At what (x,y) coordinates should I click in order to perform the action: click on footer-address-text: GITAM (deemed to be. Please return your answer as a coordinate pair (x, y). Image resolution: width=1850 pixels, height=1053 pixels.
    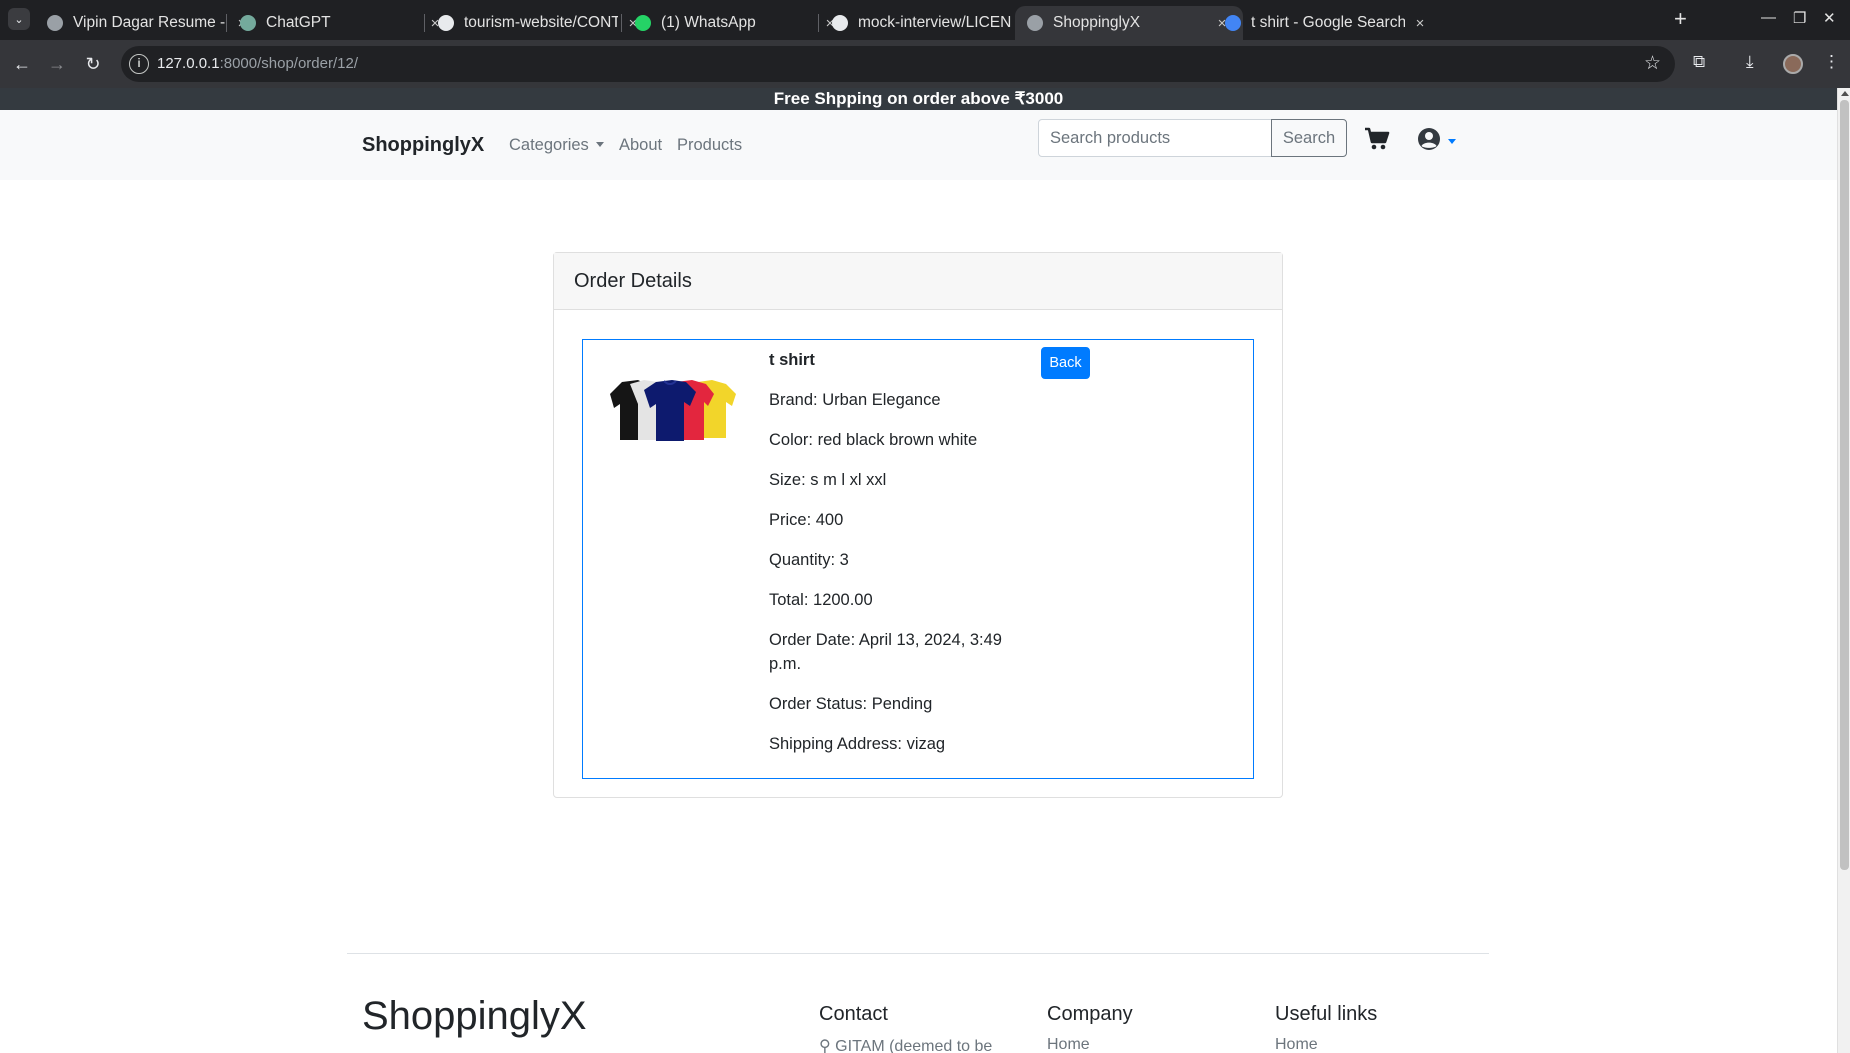
    Looking at the image, I should click on (914, 1045).